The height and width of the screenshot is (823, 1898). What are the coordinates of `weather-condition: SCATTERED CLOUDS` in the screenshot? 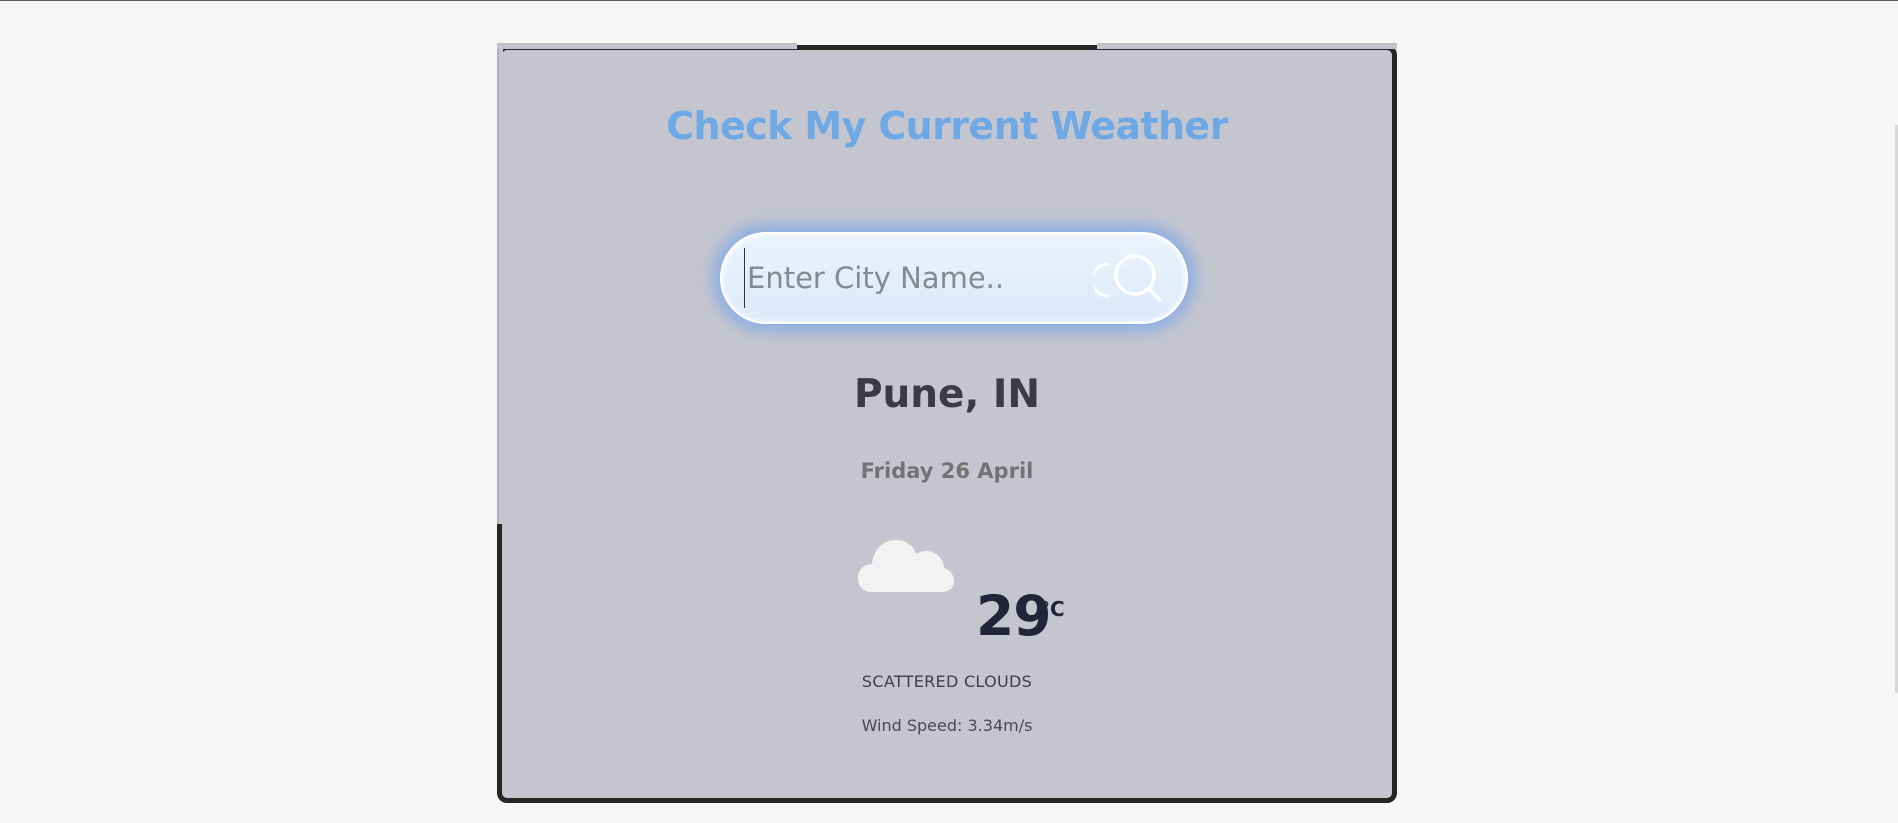 It's located at (947, 681).